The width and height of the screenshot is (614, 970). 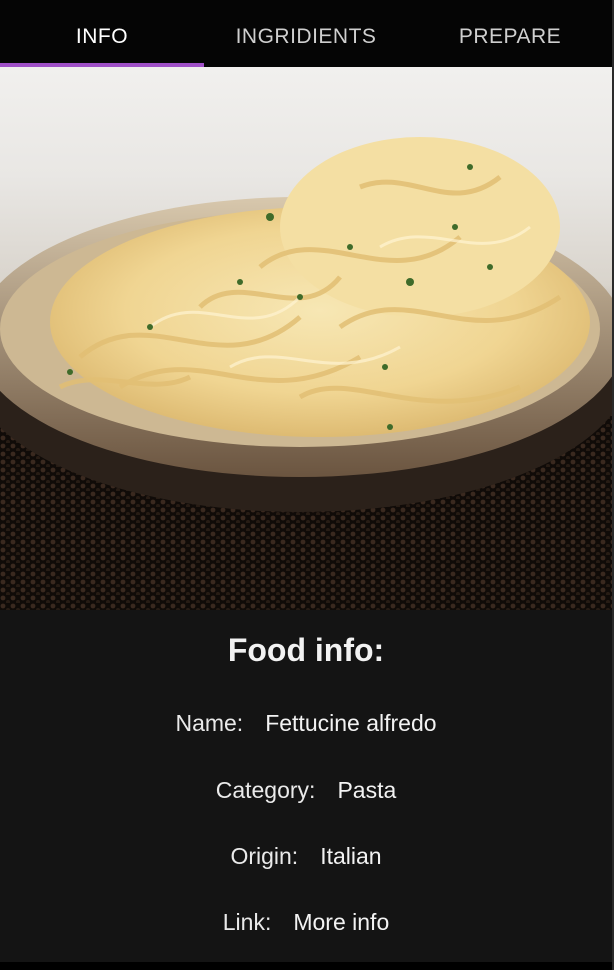 I want to click on name-label: Name:, so click(x=209, y=723).